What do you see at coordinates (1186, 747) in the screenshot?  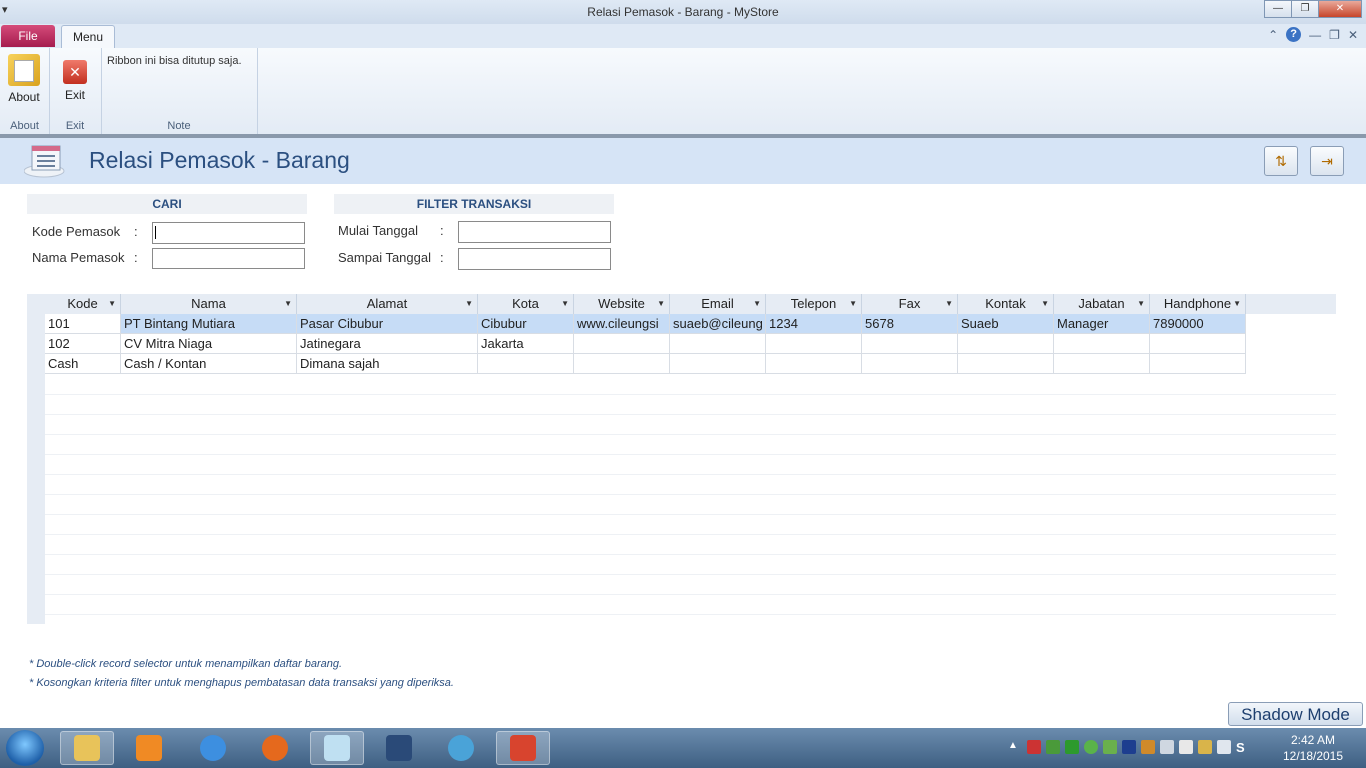 I see `tray-device-icon` at bounding box center [1186, 747].